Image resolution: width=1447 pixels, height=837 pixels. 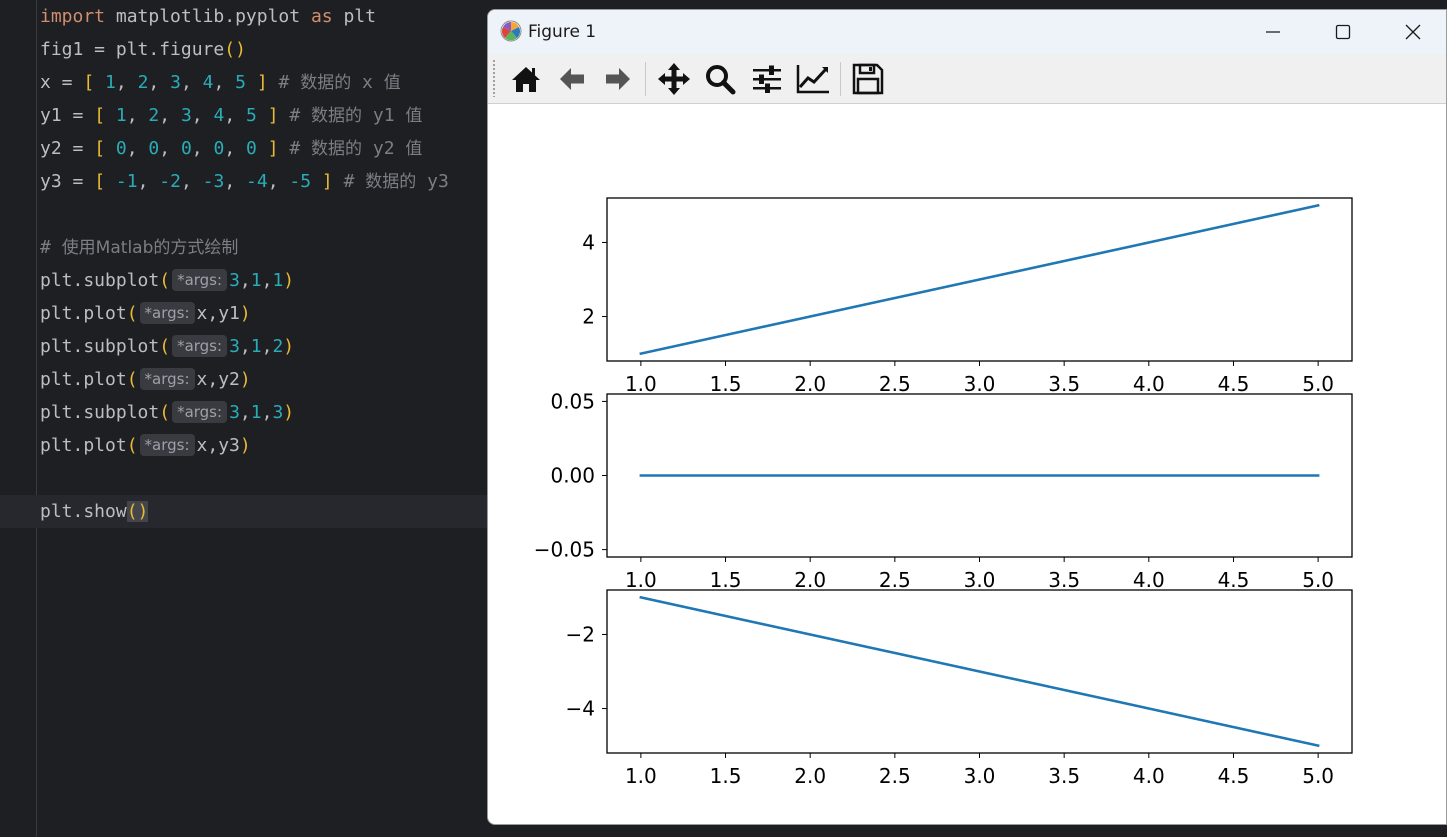 I want to click on home-button, so click(x=526, y=79).